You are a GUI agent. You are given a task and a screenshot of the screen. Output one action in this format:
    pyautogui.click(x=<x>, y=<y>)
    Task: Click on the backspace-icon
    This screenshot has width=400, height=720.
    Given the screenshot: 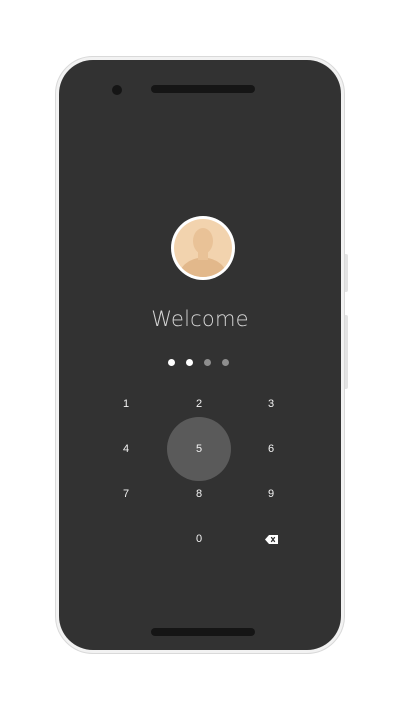 What is the action you would take?
    pyautogui.click(x=271, y=539)
    